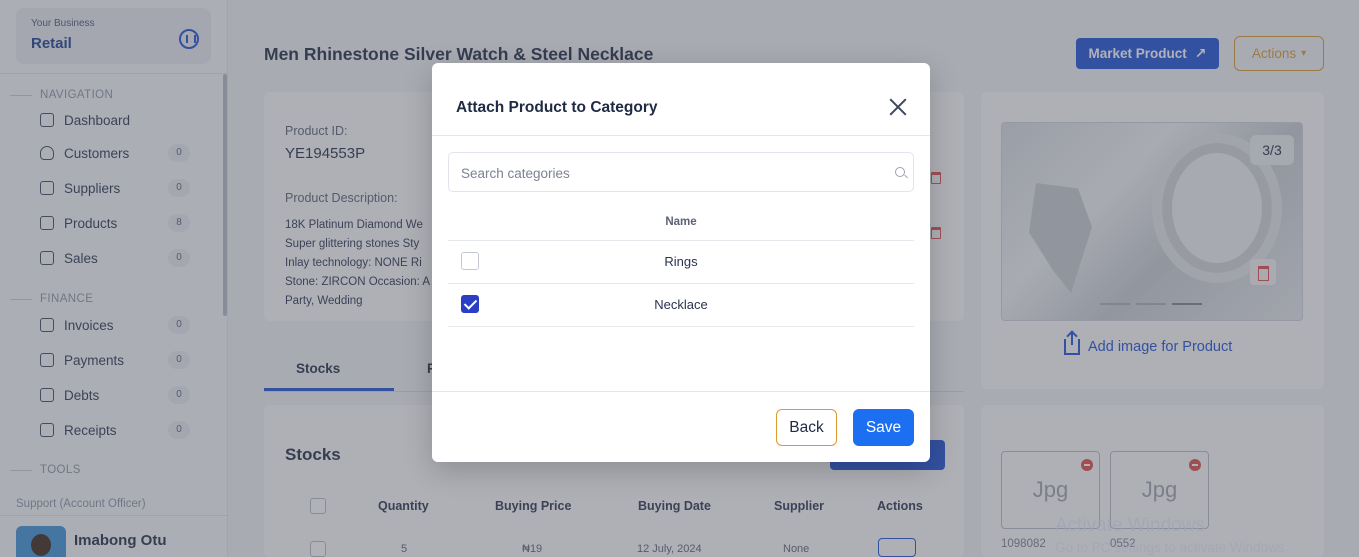  I want to click on category-name: Necklace, so click(681, 304).